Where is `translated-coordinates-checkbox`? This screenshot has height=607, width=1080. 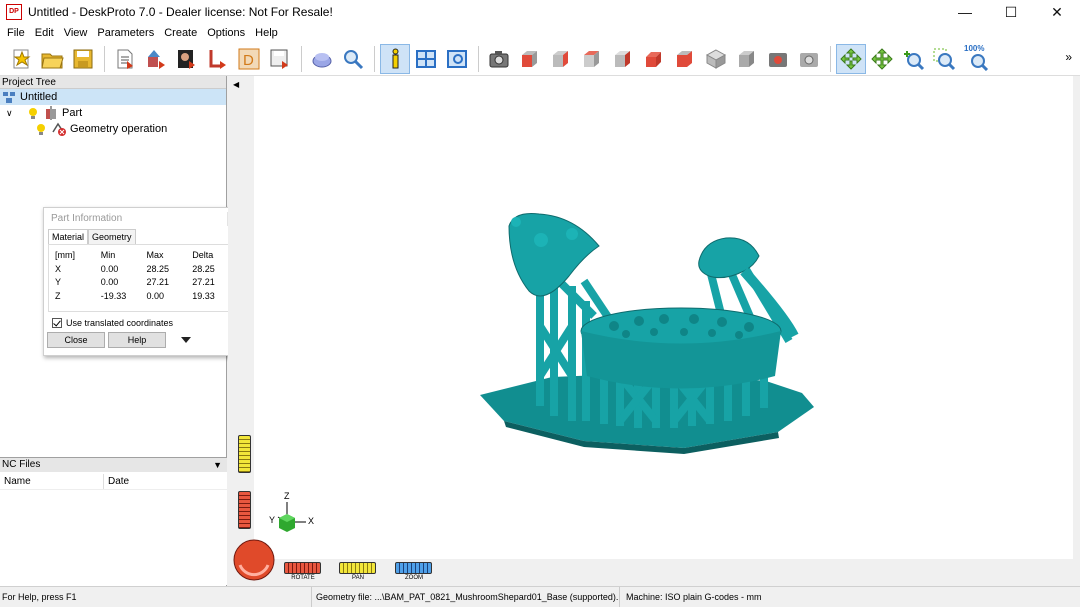 translated-coordinates-checkbox is located at coordinates (57, 323).